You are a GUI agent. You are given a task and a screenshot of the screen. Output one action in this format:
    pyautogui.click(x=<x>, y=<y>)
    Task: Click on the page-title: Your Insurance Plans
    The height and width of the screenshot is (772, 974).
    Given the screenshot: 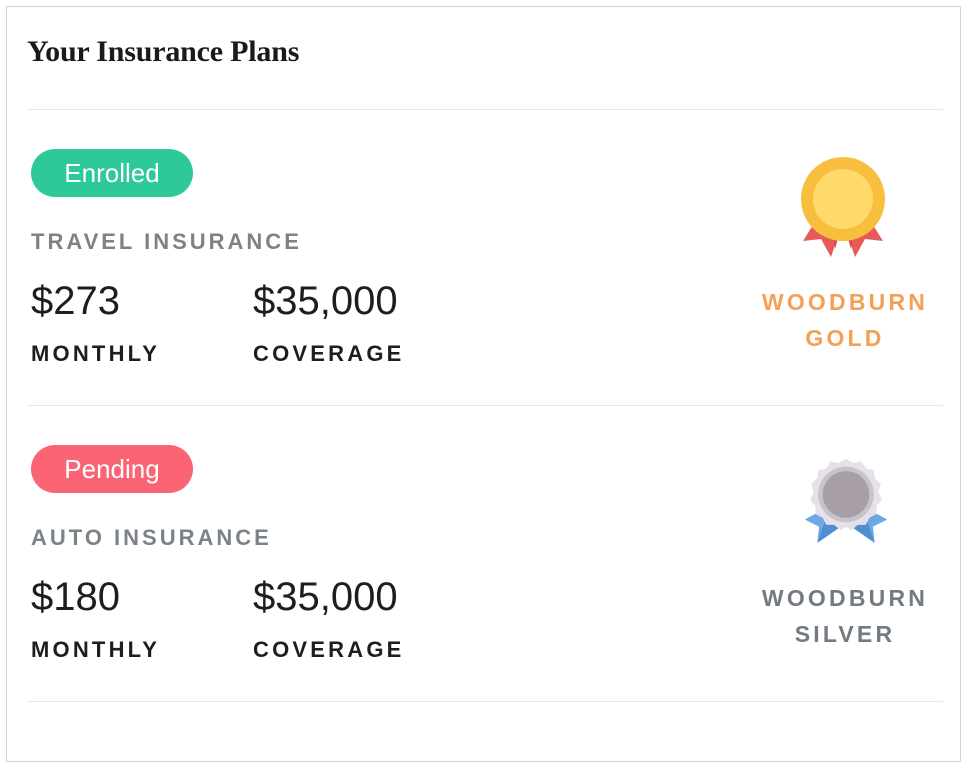 What is the action you would take?
    pyautogui.click(x=163, y=51)
    